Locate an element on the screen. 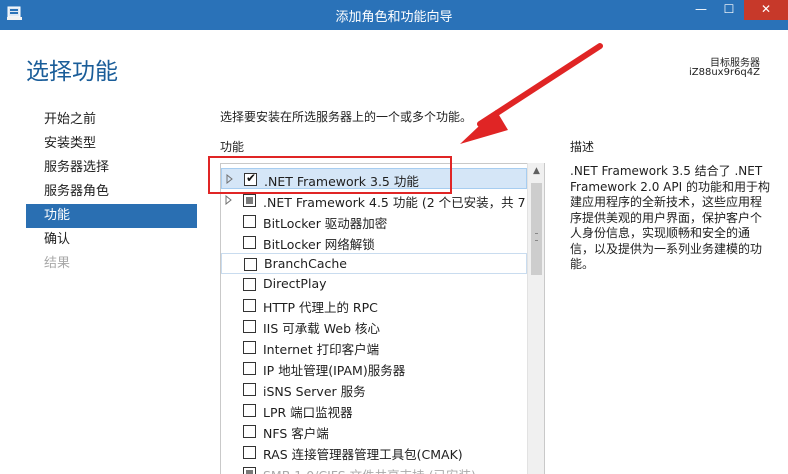 This screenshot has width=788, height=474. feature-row: BitLocker 驱动器加密 is located at coordinates (374, 221).